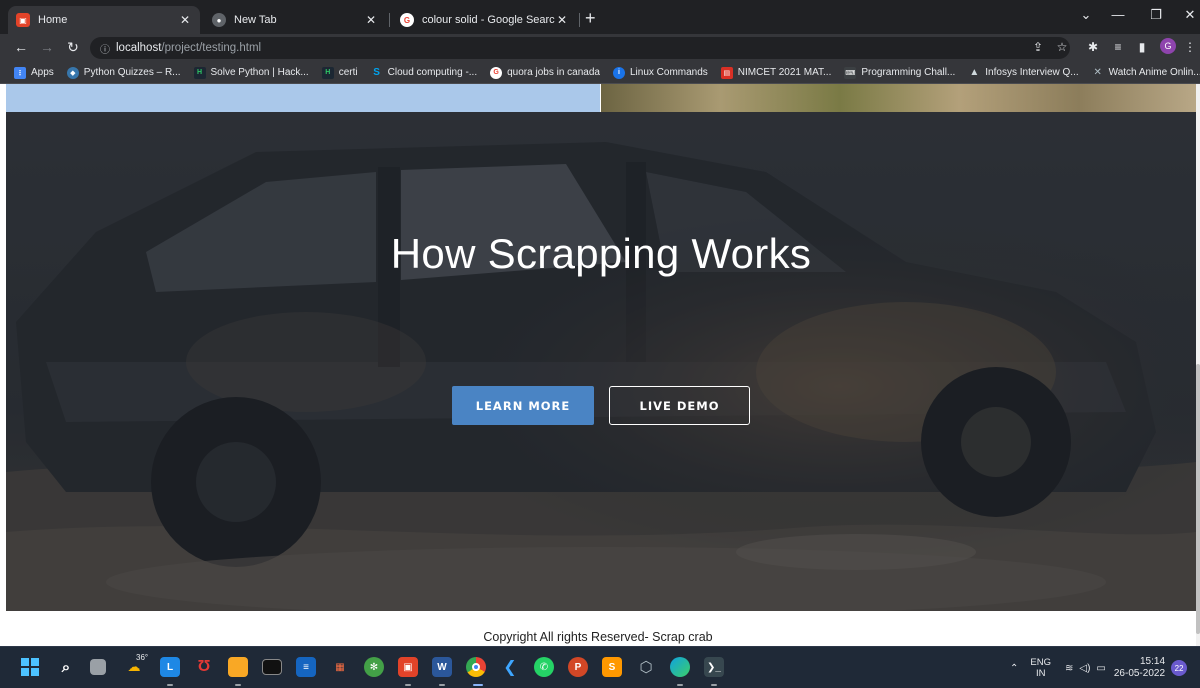 The width and height of the screenshot is (1200, 688). What do you see at coordinates (306, 667) in the screenshot?
I see `notepad-icon: ≡` at bounding box center [306, 667].